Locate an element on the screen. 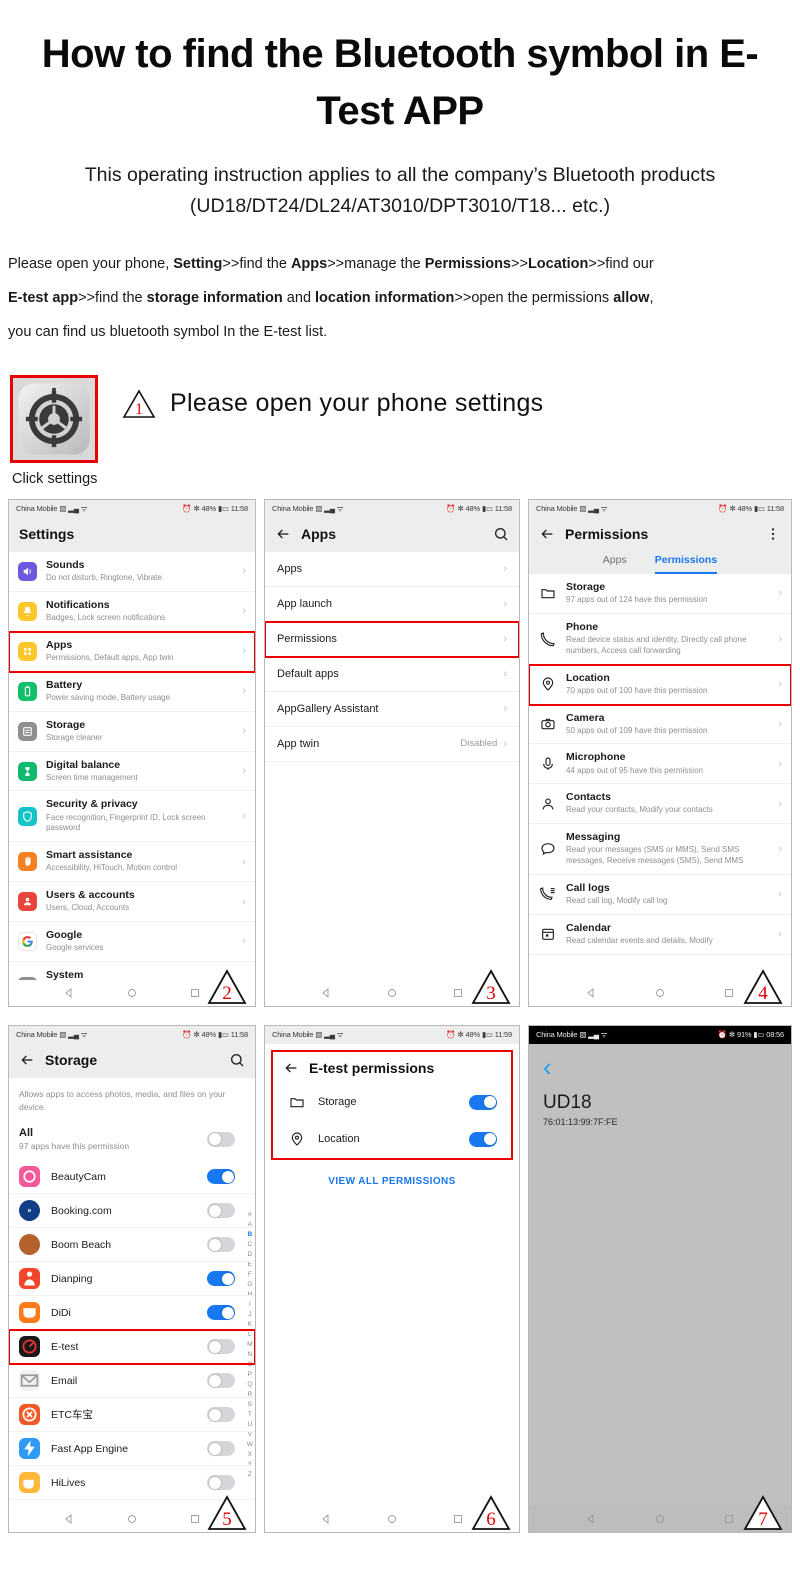 This screenshot has height=1596, width=800. all-toggle is located at coordinates (221, 1139).